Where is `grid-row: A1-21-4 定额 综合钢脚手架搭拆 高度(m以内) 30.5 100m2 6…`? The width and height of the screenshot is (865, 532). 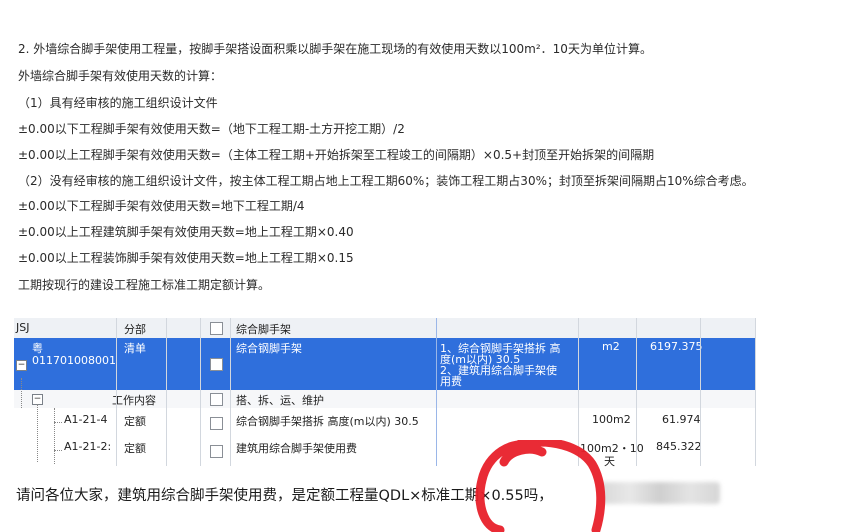
grid-row: A1-21-4 定额 综合钢脚手架搭拆 高度(m以内) 30.5 100m2 6… is located at coordinates (385, 422).